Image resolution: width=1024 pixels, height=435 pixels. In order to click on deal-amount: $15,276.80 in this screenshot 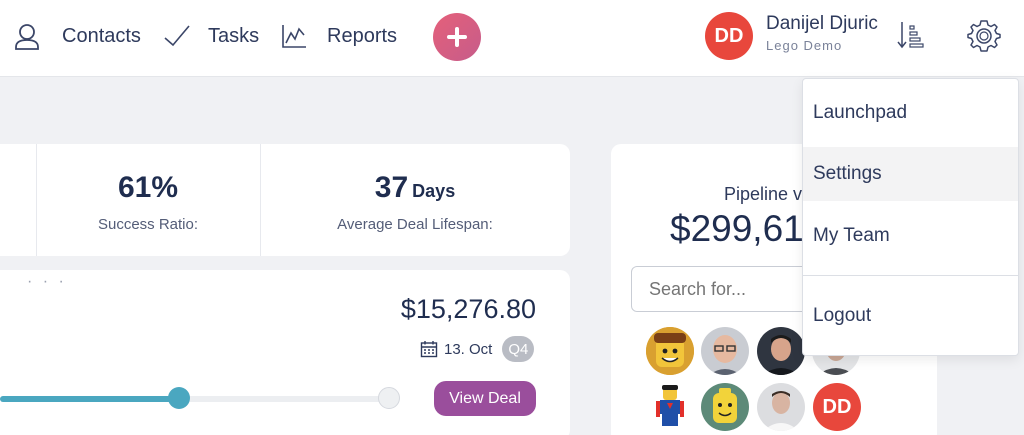, I will do `click(468, 309)`.